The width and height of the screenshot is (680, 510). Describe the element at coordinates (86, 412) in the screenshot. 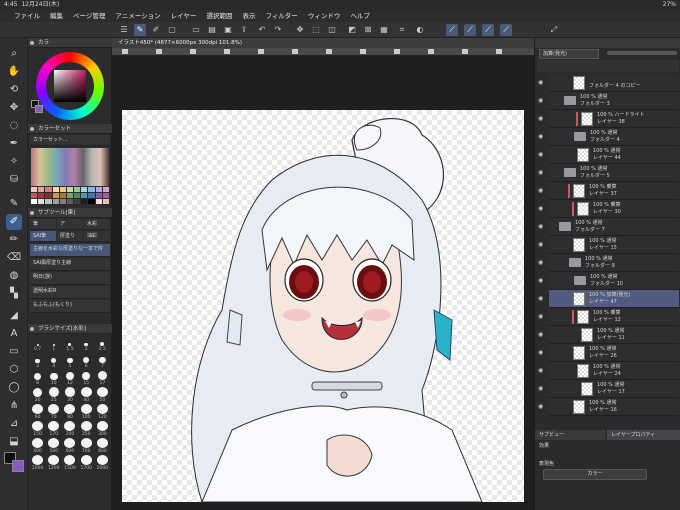

I see `brush-size-preset: 100` at that location.